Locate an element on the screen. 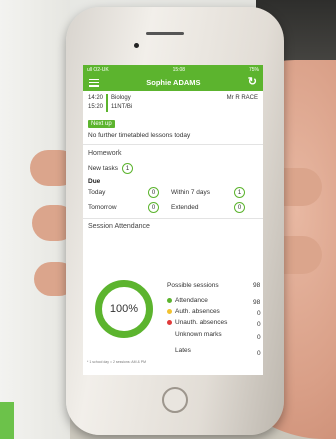 This screenshot has width=336, height=439. lesson-subject: Biology is located at coordinates (121, 98).